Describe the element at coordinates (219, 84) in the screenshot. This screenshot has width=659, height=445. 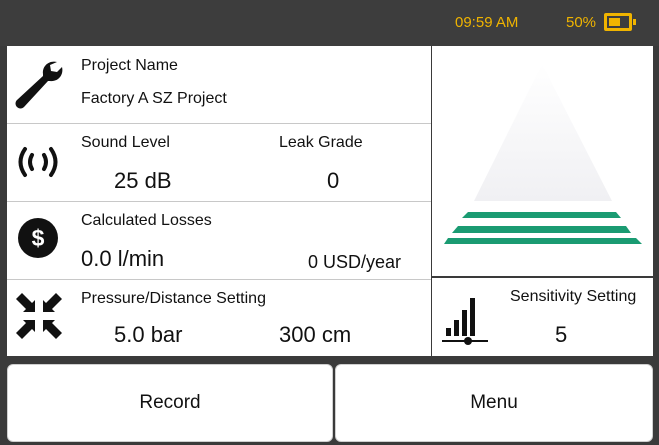
I see `project-row: Project Name Factory A SZ Project` at that location.